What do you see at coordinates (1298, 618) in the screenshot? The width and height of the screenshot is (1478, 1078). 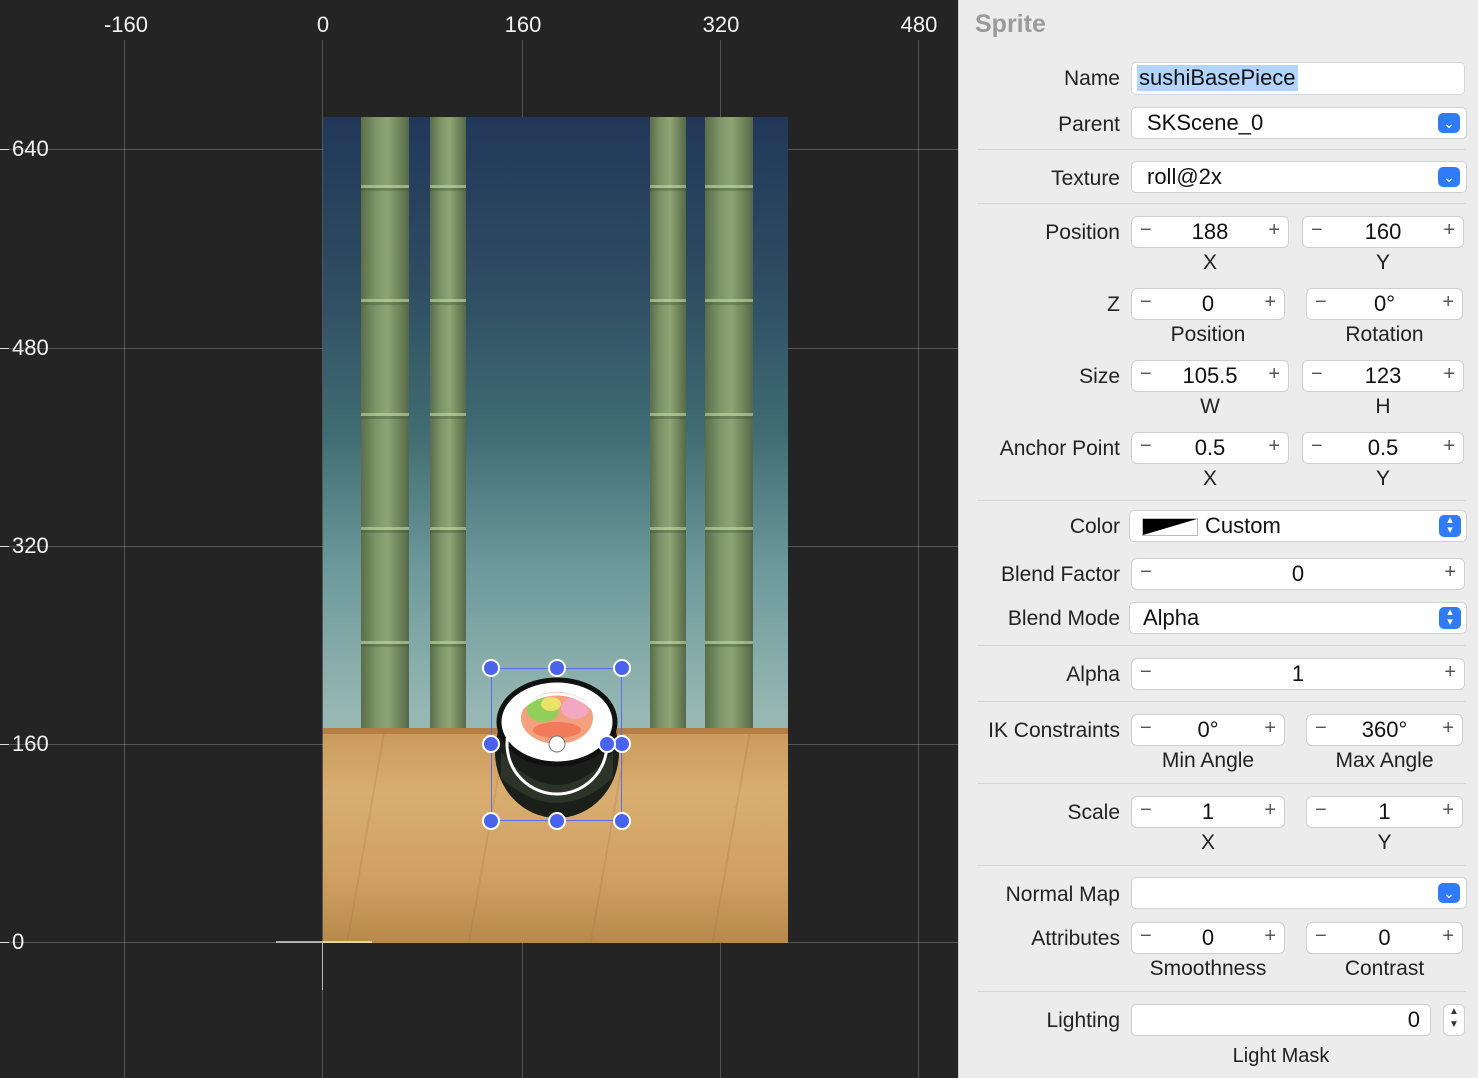 I see `blend-mode-popup: Alpha ▴ ▾` at bounding box center [1298, 618].